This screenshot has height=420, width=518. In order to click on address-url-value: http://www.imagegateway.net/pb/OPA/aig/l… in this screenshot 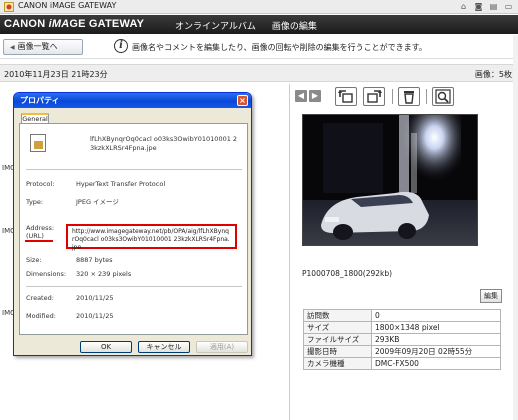, I will do `click(151, 239)`.